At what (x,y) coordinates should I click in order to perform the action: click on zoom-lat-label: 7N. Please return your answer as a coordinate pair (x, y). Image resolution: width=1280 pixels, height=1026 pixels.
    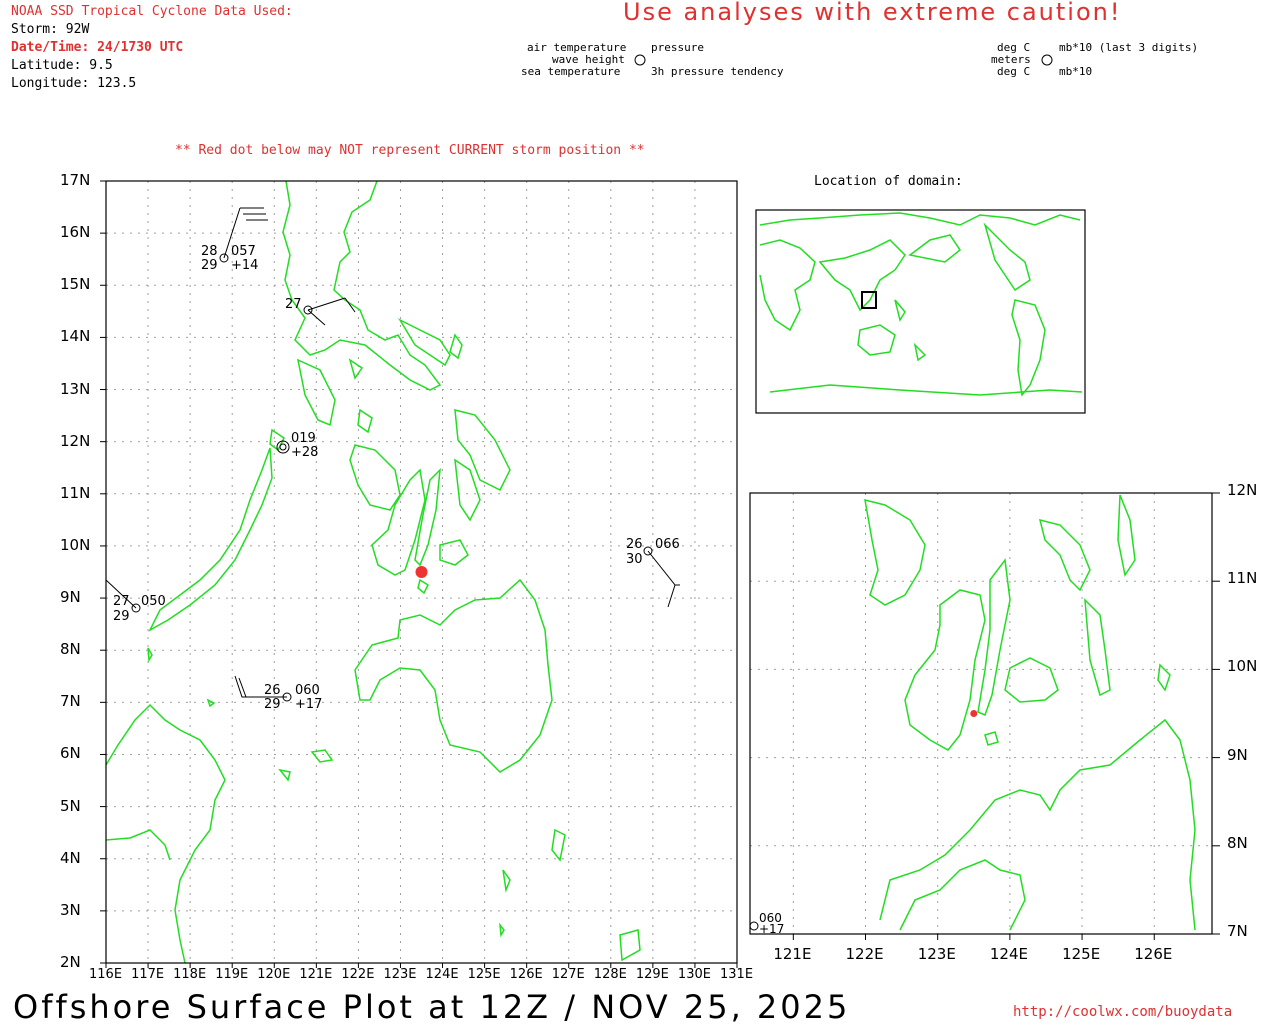
    Looking at the image, I should click on (1237, 931).